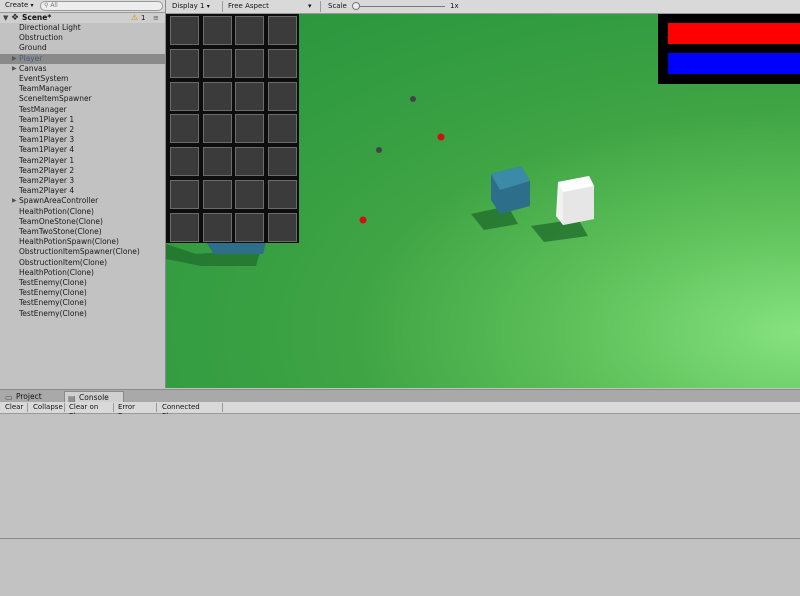 The height and width of the screenshot is (596, 800). What do you see at coordinates (320, 6) in the screenshot?
I see `toolbar-divider` at bounding box center [320, 6].